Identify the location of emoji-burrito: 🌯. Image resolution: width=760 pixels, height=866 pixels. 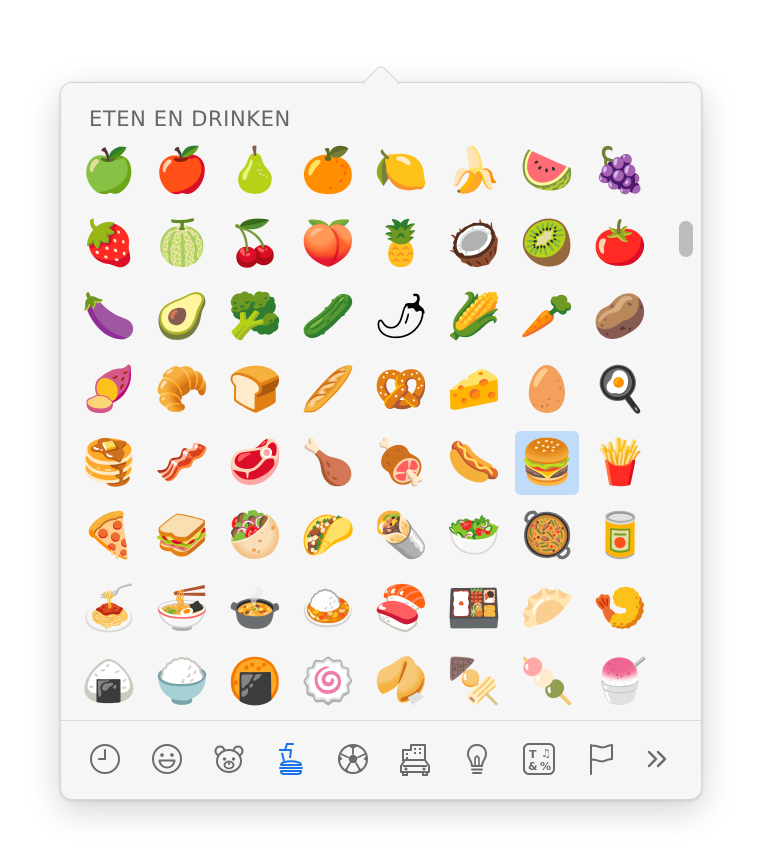
(401, 536).